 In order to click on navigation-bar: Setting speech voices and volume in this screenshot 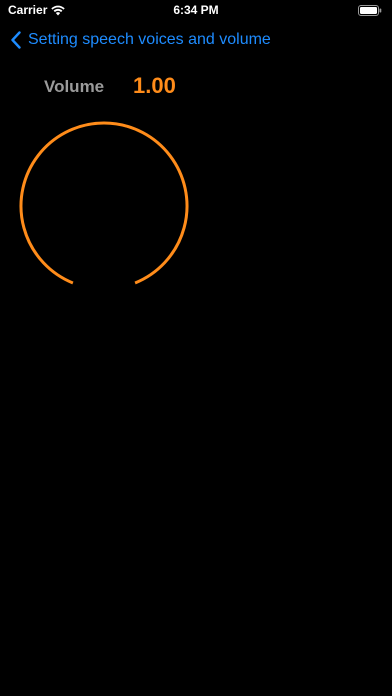, I will do `click(196, 41)`.